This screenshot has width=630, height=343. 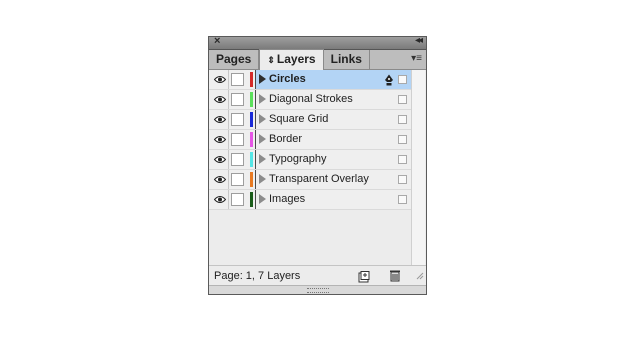 I want to click on panel-resize-bar, so click(x=317, y=289).